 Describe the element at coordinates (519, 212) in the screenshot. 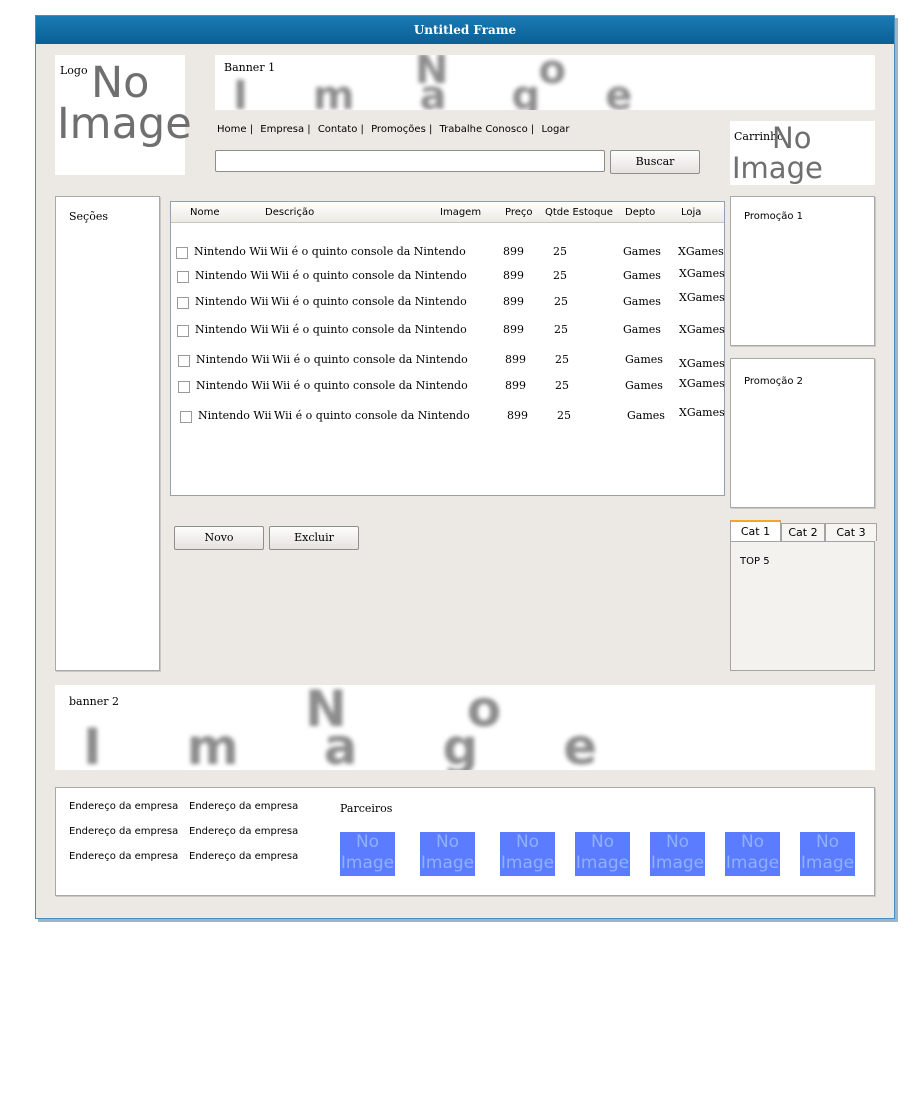

I see `col-preco: Preço` at that location.